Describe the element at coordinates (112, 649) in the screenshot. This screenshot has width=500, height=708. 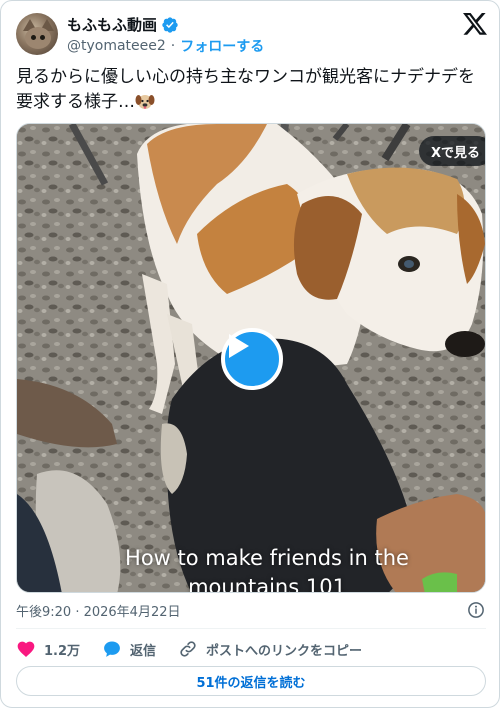
I see `reply-bubble-icon` at that location.